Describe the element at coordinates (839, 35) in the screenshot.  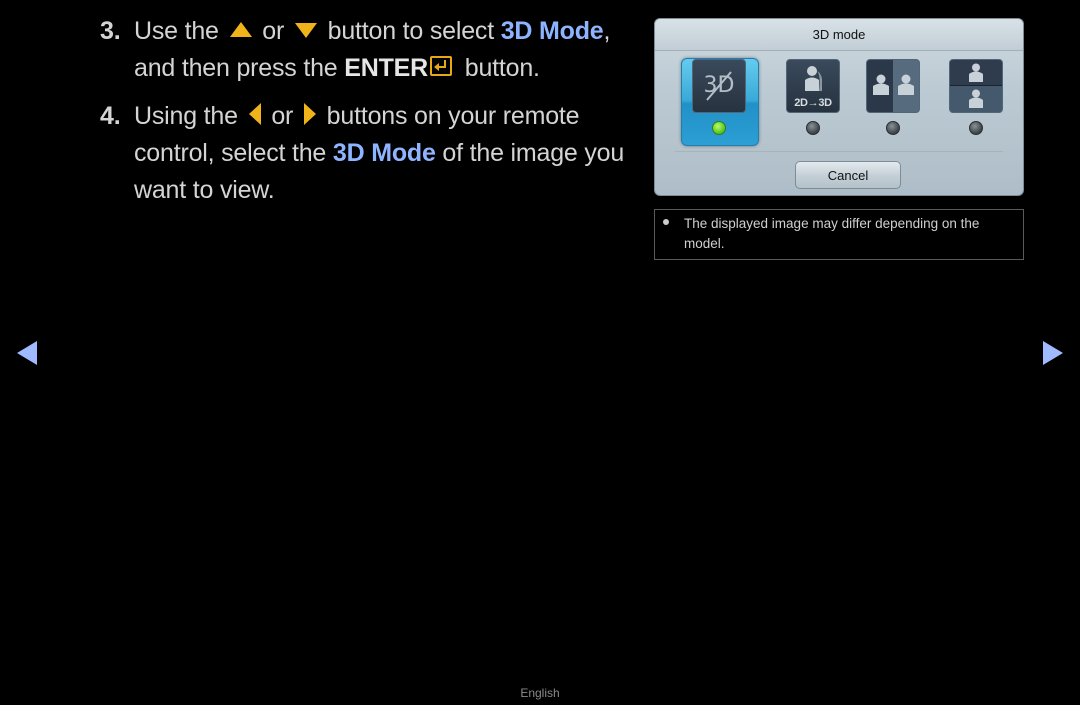
I see `dialog-title: 3D mode` at that location.